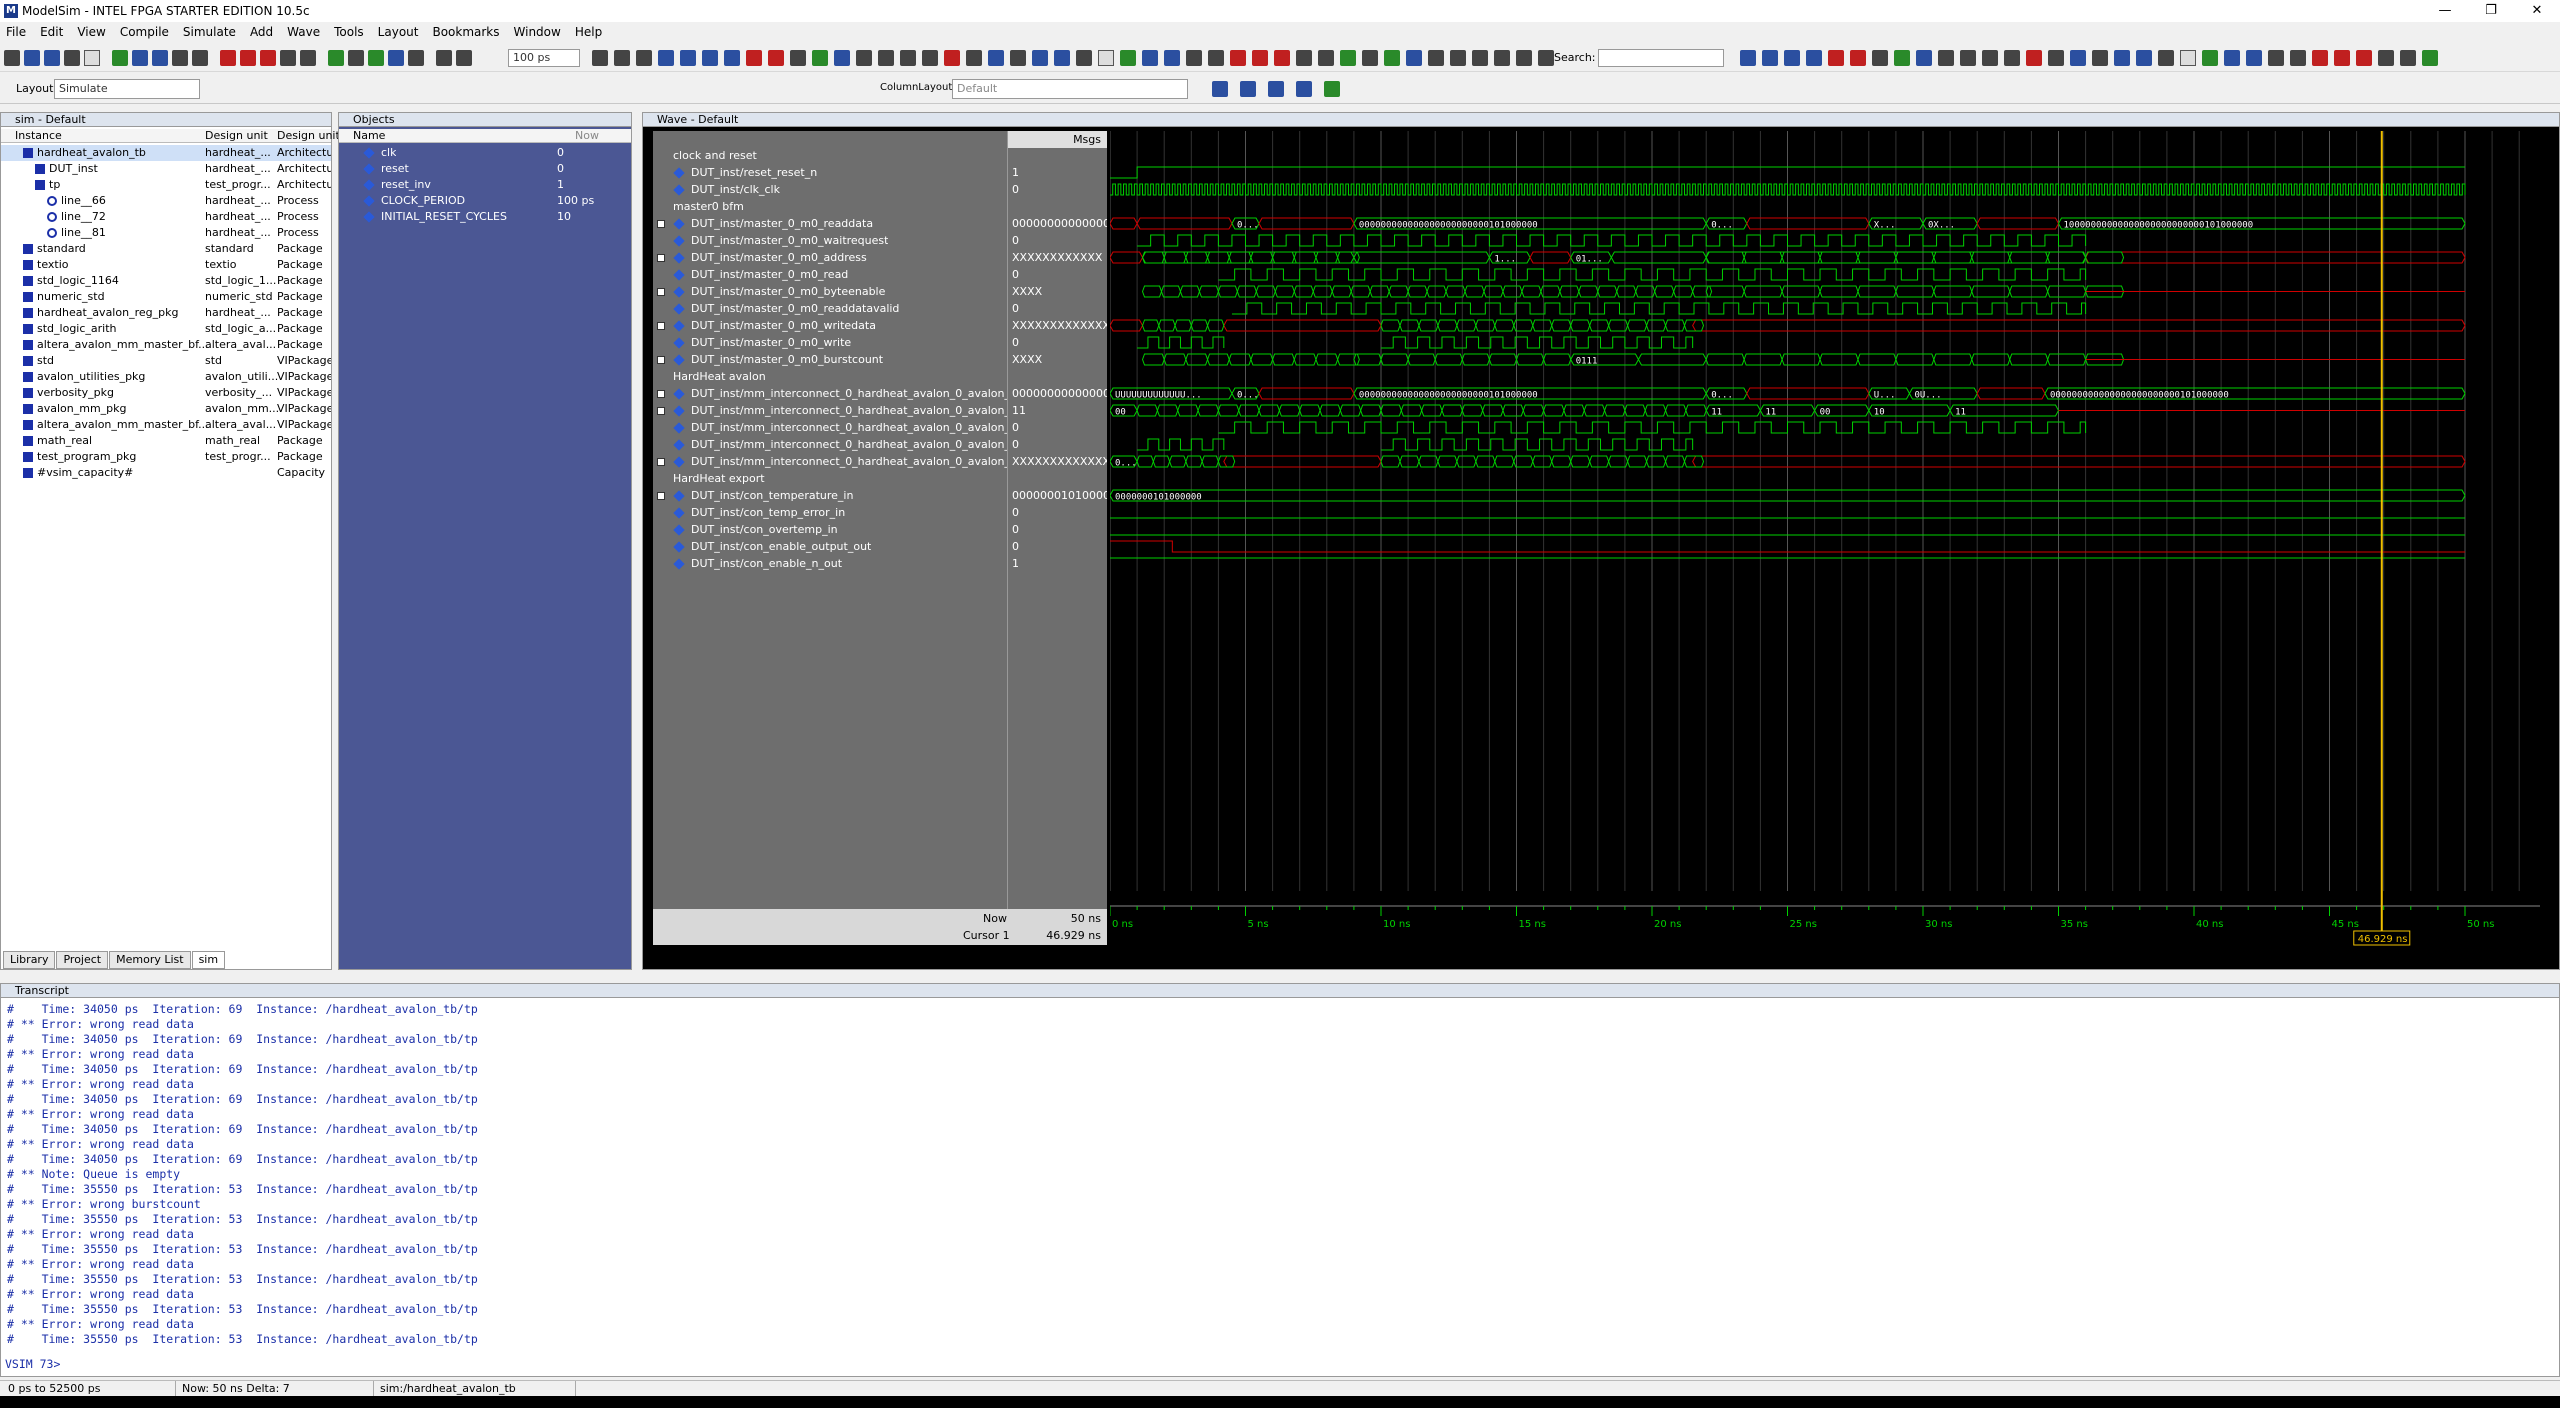  What do you see at coordinates (830, 546) in the screenshot?
I see `wave-signal-row: DUT_inst/con_enable_output_out` at bounding box center [830, 546].